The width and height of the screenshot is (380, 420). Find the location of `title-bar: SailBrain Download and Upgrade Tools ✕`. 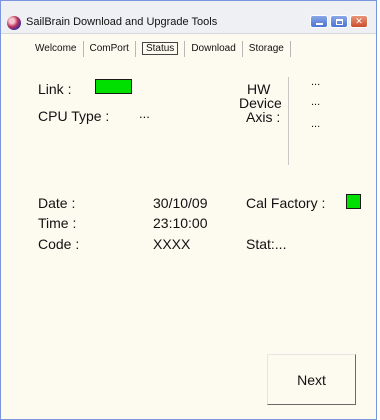

title-bar: SailBrain Download and Upgrade Tools ✕ is located at coordinates (188, 17).